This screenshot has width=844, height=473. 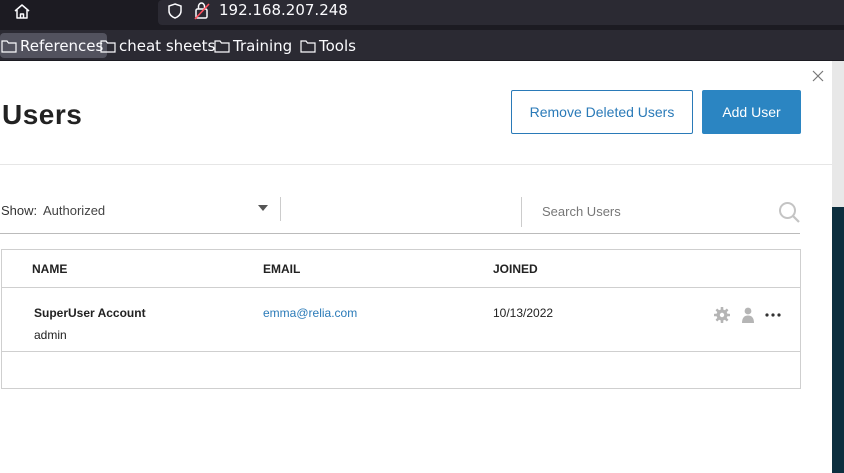 What do you see at coordinates (422, 13) in the screenshot?
I see `browser-toolbar: 192.168.207.248` at bounding box center [422, 13].